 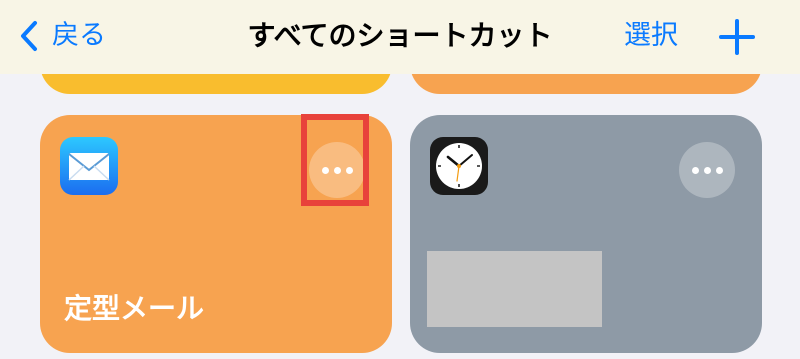 I want to click on mail-icon, so click(x=89, y=166).